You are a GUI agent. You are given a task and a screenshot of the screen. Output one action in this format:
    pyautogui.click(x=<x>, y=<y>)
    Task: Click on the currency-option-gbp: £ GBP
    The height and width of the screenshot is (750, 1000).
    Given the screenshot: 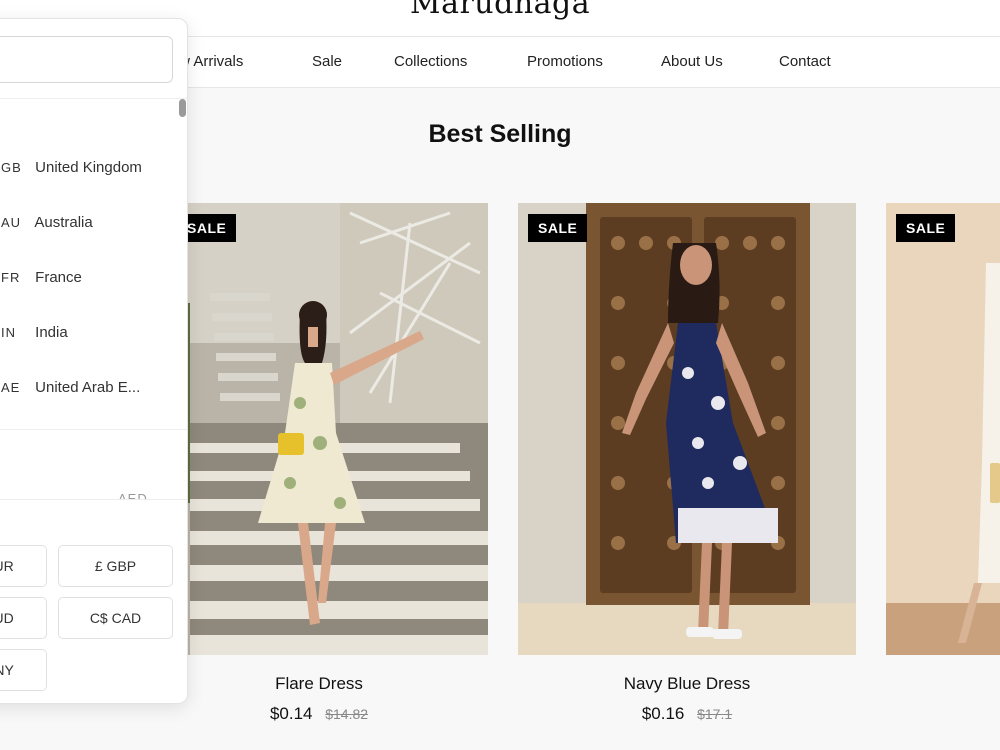 What is the action you would take?
    pyautogui.click(x=115, y=566)
    